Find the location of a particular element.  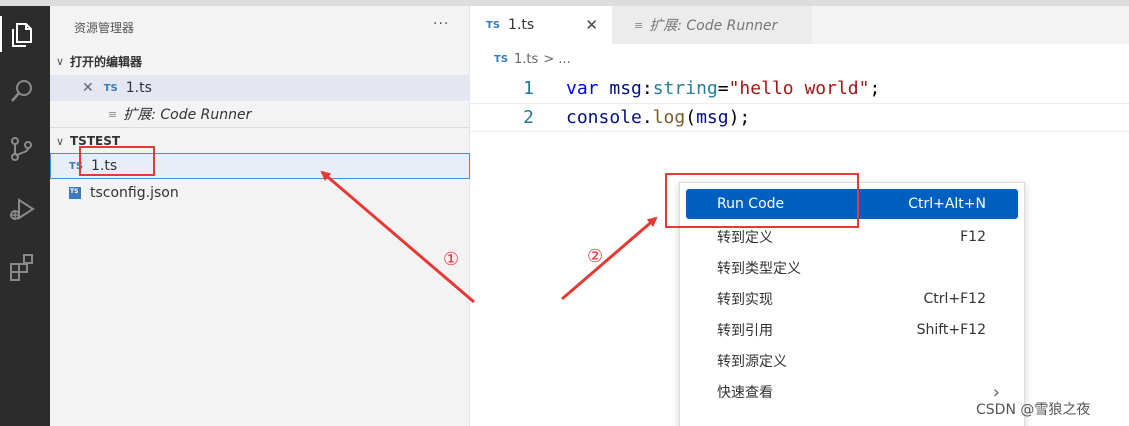

open-editor-label: 扩展: Code Runner is located at coordinates (187, 115).